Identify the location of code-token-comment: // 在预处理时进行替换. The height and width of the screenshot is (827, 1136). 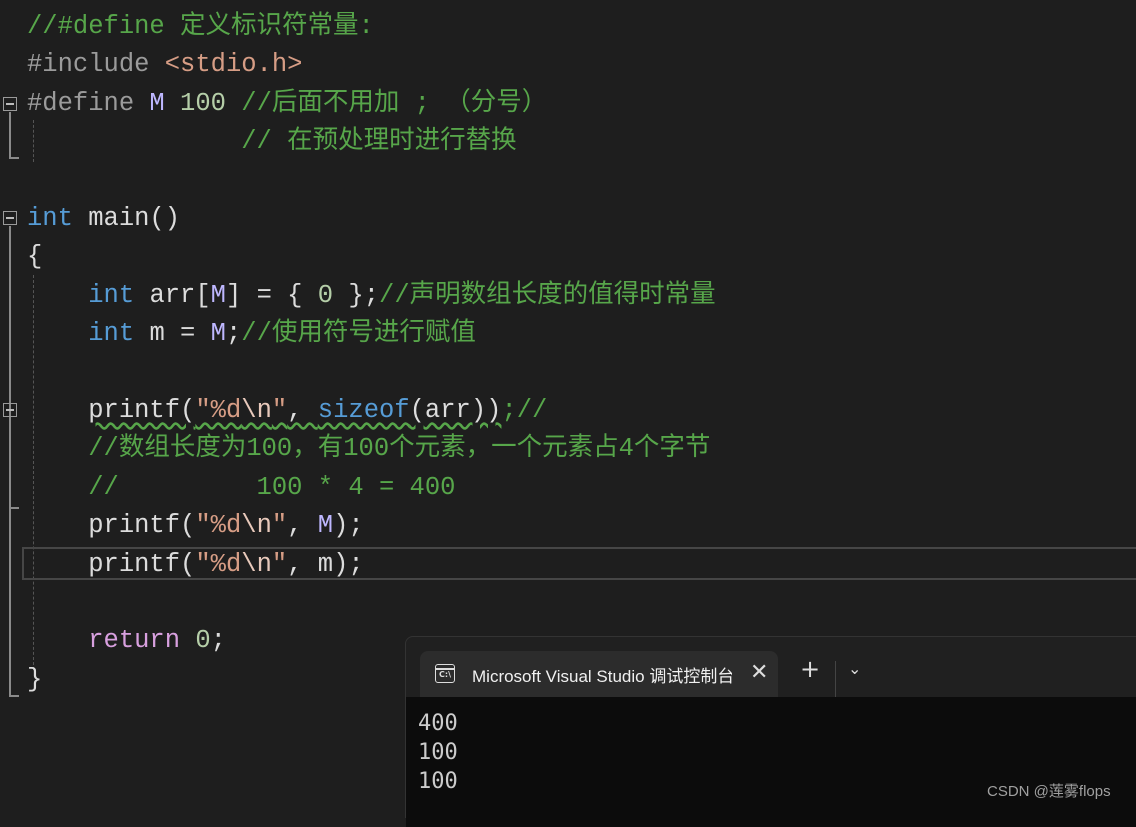
(272, 142).